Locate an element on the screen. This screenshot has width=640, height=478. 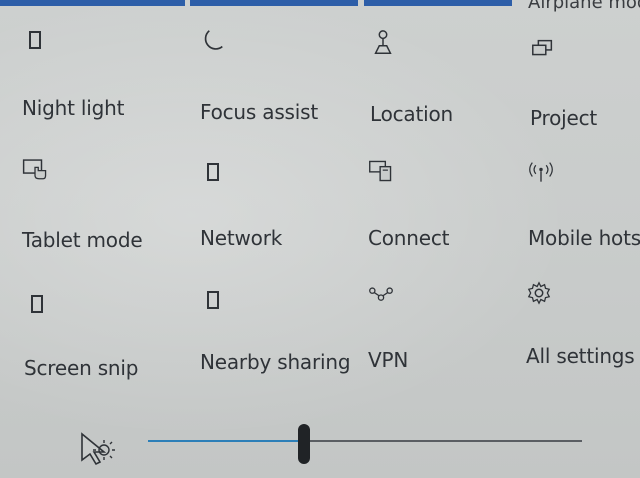
tablet-mode-tile: Tablet mode is located at coordinates (107, 216).